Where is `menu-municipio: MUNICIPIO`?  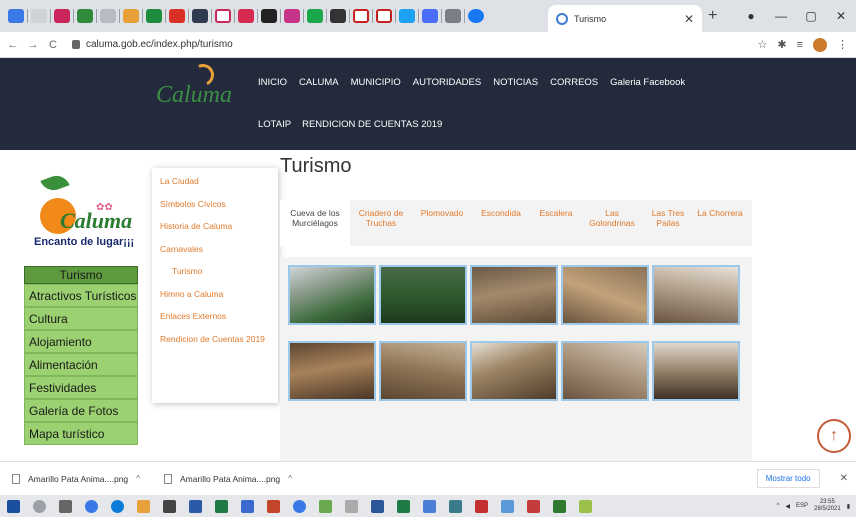 menu-municipio: MUNICIPIO is located at coordinates (376, 82).